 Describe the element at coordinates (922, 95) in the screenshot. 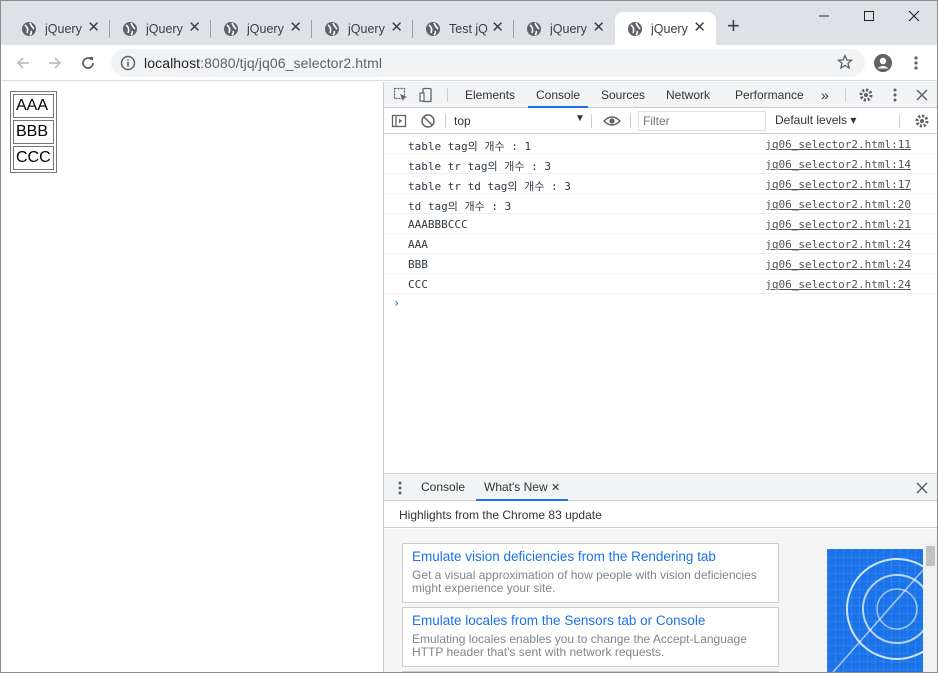

I see `close-devtools-icon` at that location.